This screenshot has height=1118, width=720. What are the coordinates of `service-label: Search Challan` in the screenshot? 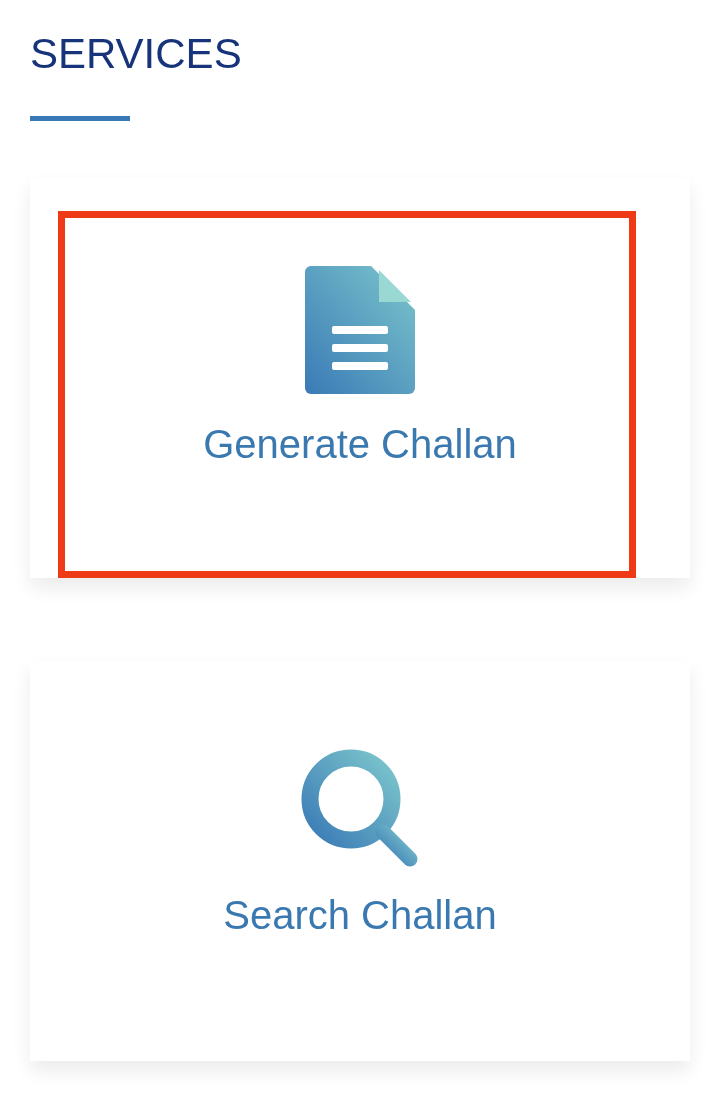 It's located at (360, 915).